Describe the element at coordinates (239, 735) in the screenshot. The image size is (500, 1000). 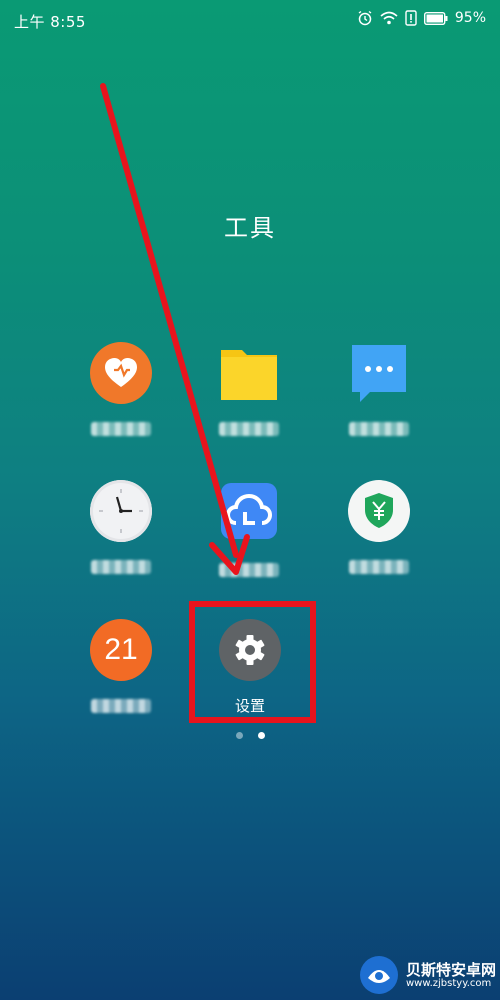
I see `page-dot` at that location.